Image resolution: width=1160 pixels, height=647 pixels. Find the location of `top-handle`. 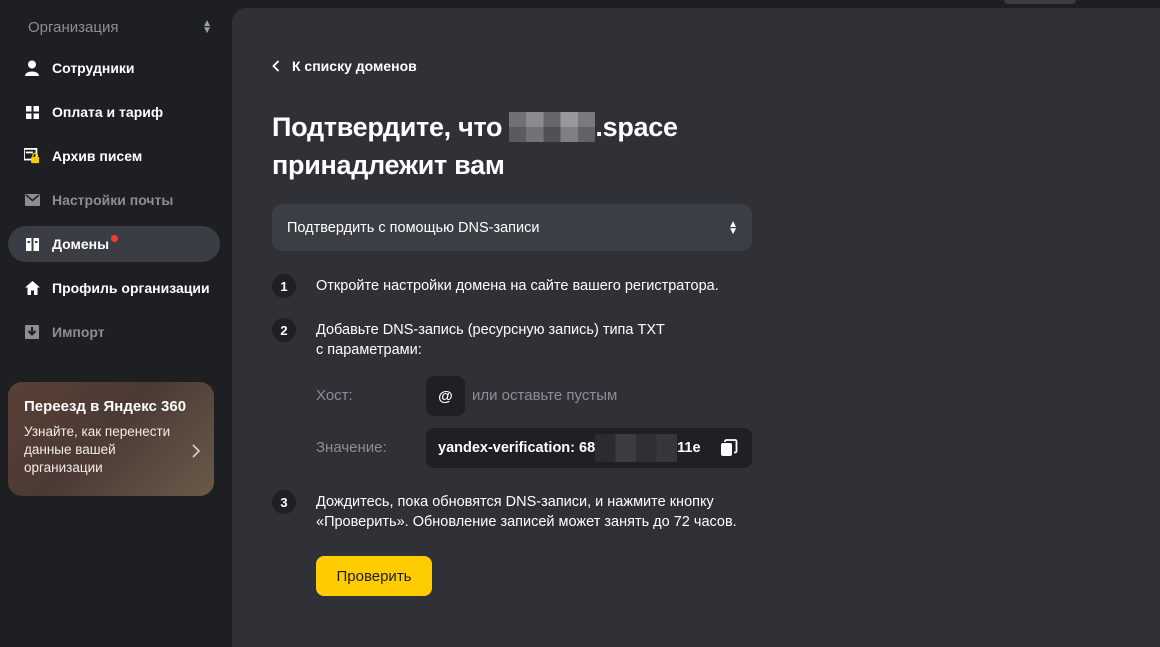

top-handle is located at coordinates (1040, 2).